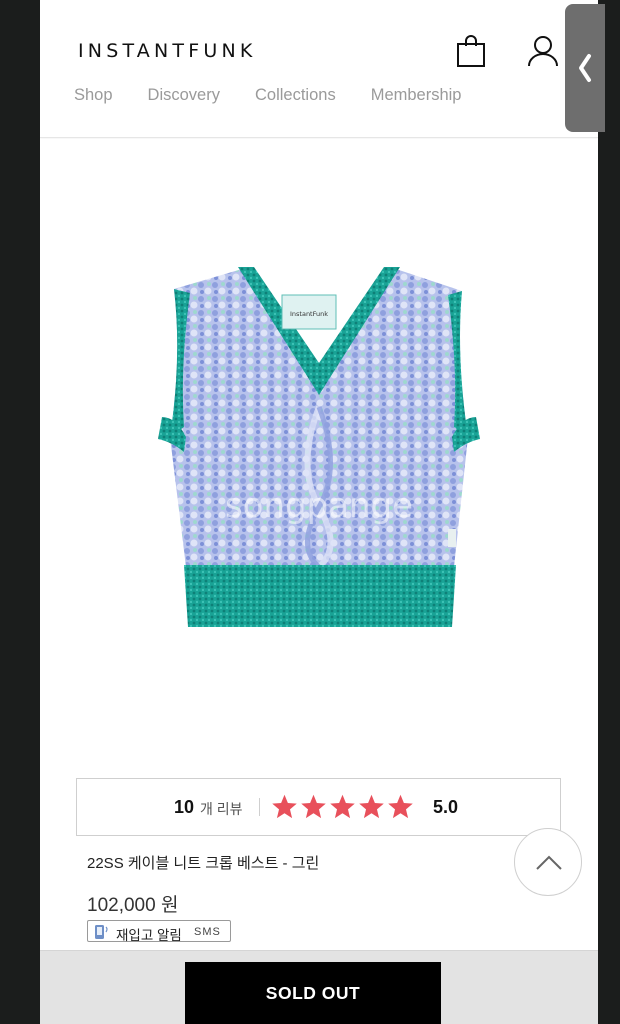 The width and height of the screenshot is (620, 1024). What do you see at coordinates (416, 95) in the screenshot?
I see `nav-membership: Membership` at bounding box center [416, 95].